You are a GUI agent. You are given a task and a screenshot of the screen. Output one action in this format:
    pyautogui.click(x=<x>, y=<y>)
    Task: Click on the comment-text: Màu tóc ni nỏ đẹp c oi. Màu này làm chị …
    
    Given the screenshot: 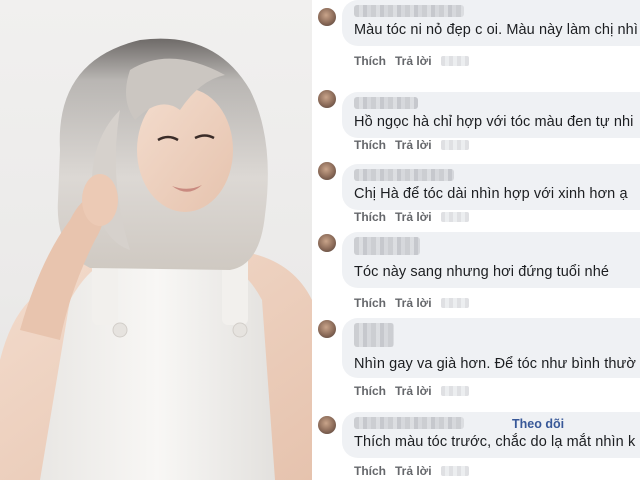 What is the action you would take?
    pyautogui.click(x=496, y=30)
    